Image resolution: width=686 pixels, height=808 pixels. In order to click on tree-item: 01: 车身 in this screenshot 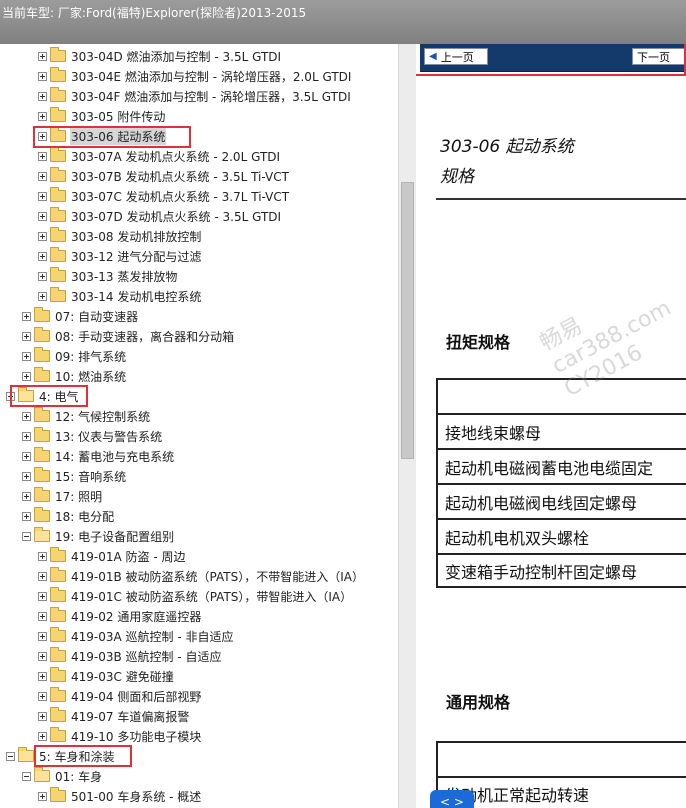, I will do `click(62, 776)`.